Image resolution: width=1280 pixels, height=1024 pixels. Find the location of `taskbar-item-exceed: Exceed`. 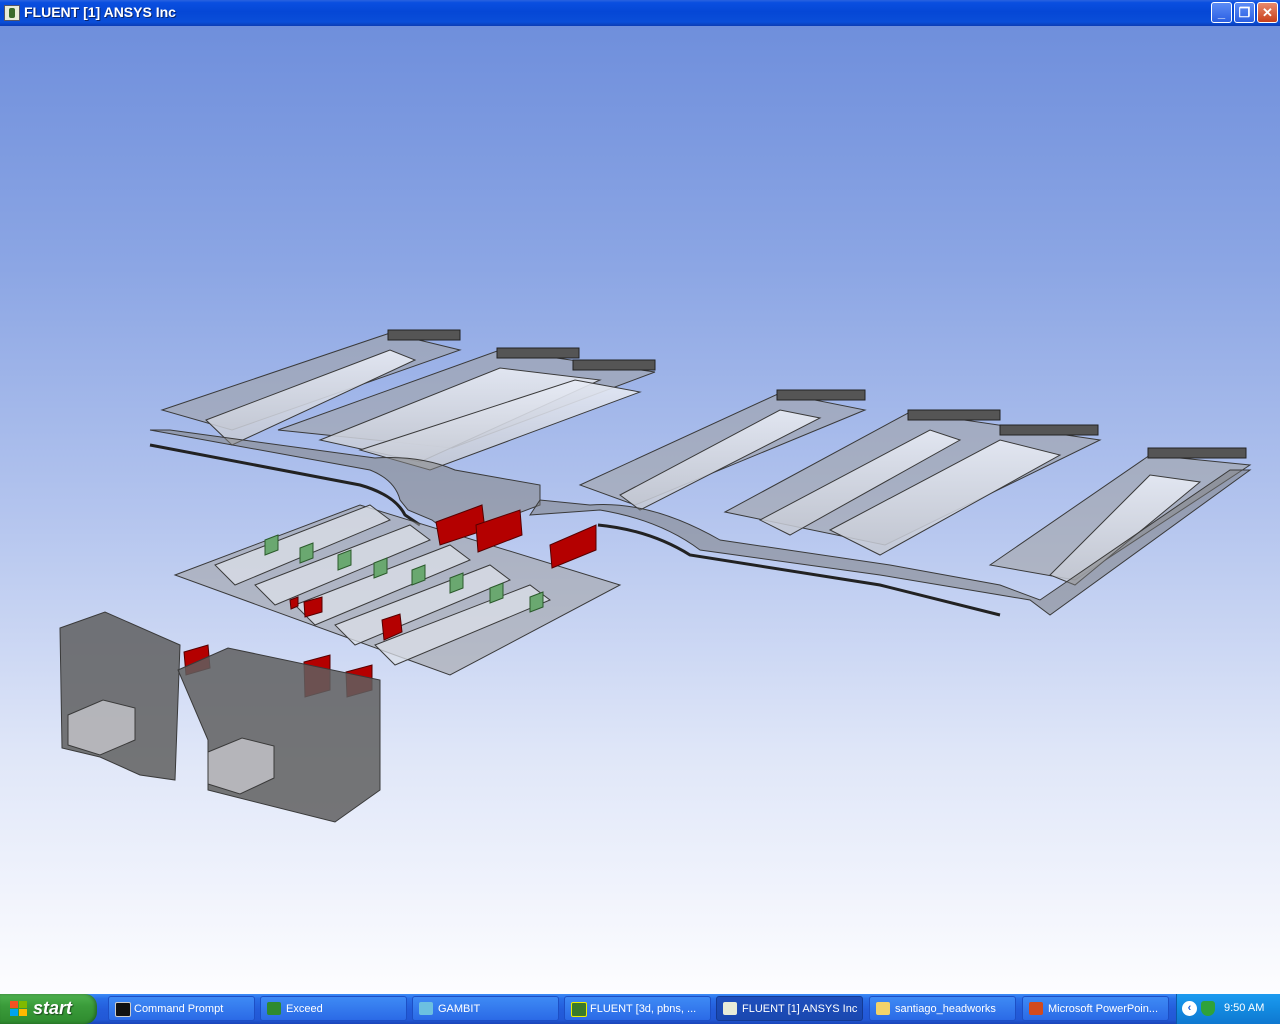

taskbar-item-exceed: Exceed is located at coordinates (333, 1008).